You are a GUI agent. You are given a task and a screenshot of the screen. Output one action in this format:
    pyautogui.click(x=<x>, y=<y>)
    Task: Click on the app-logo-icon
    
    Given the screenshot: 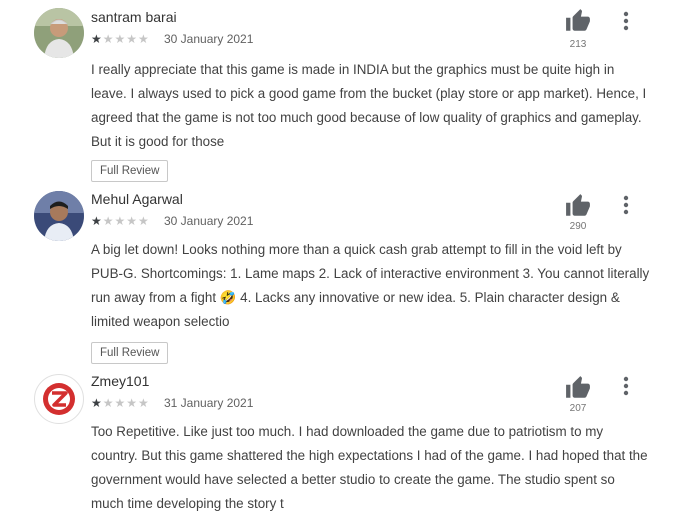 What is the action you would take?
    pyautogui.click(x=59, y=399)
    